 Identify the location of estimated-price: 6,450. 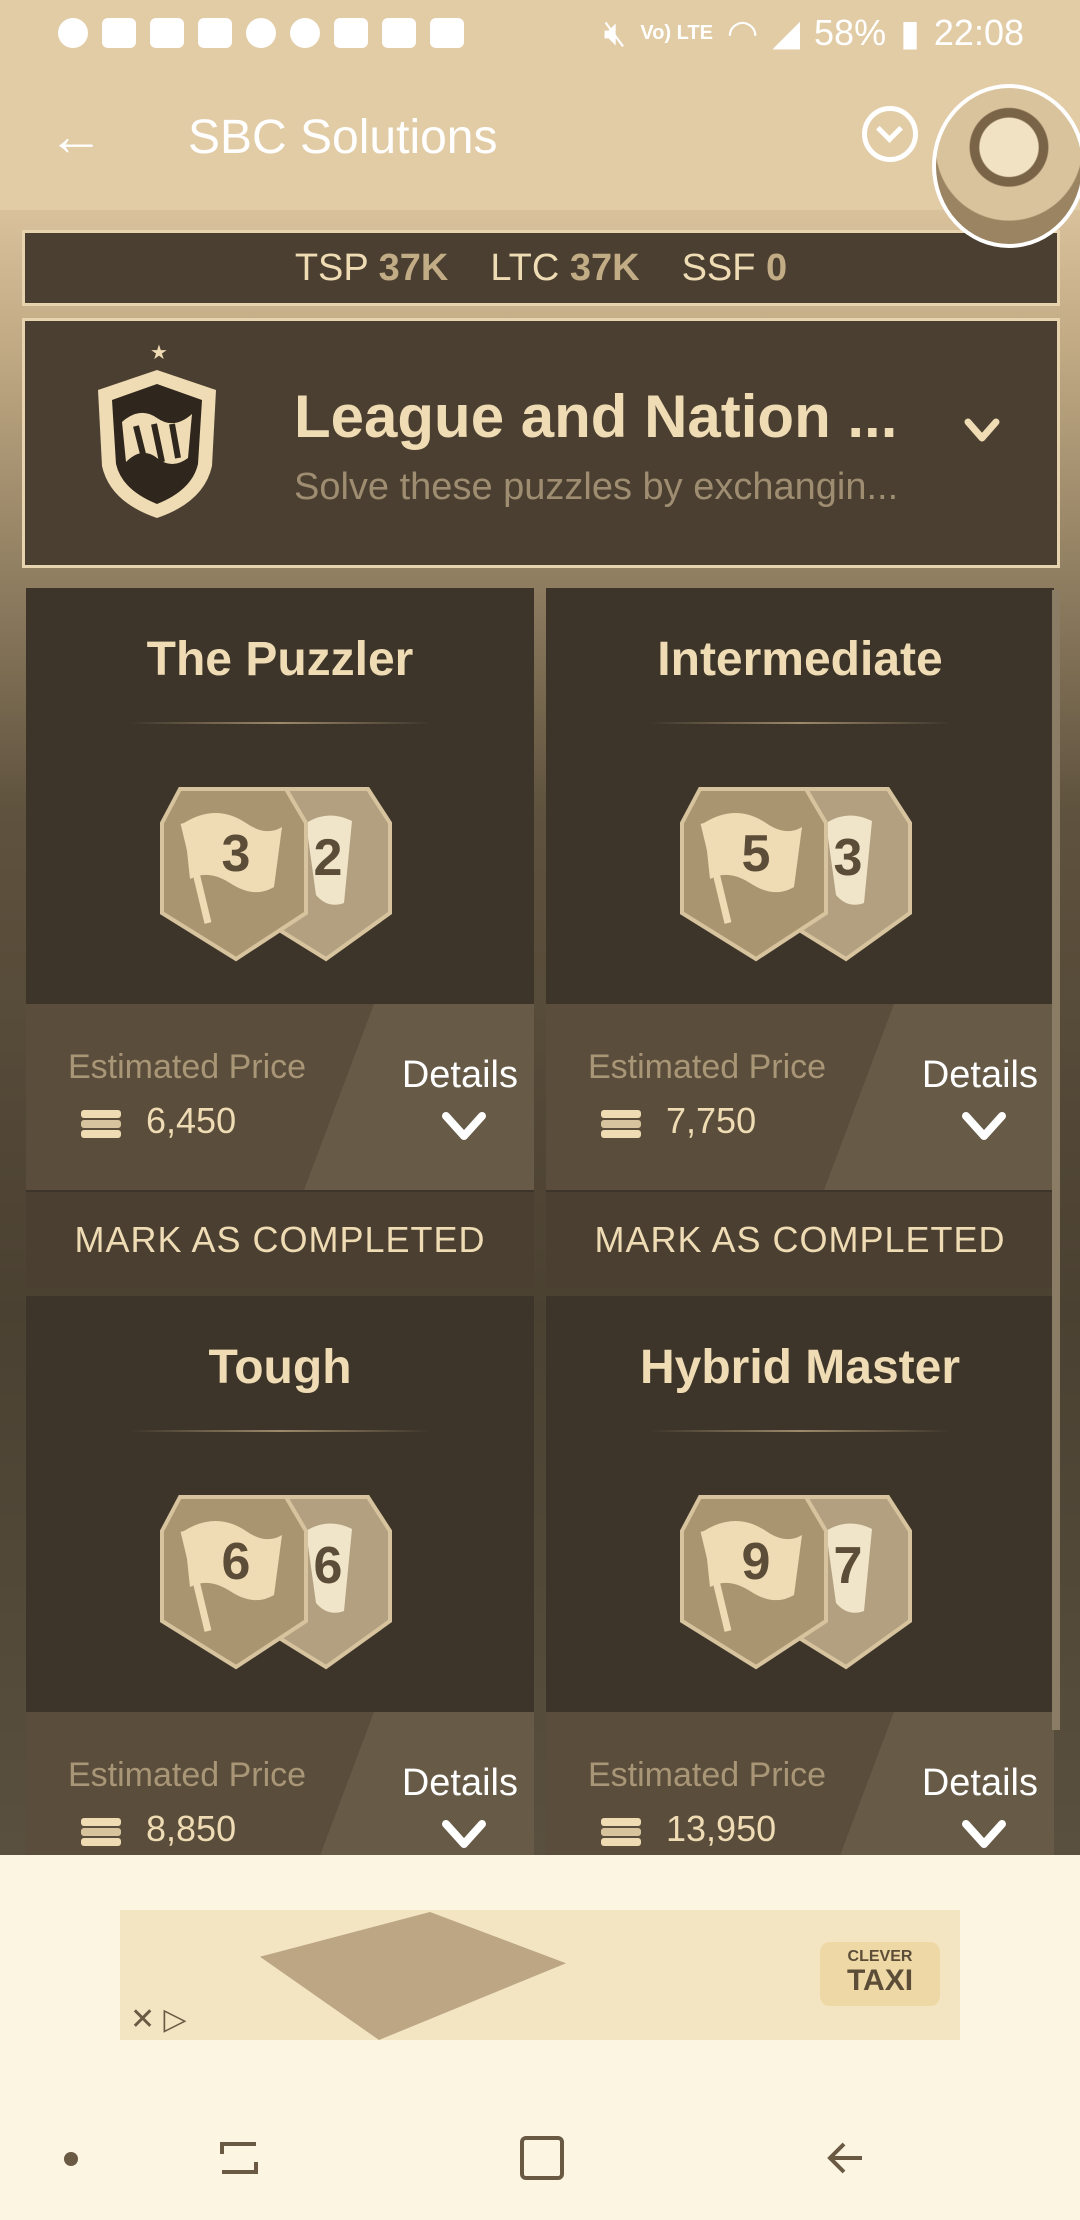
(191, 1120).